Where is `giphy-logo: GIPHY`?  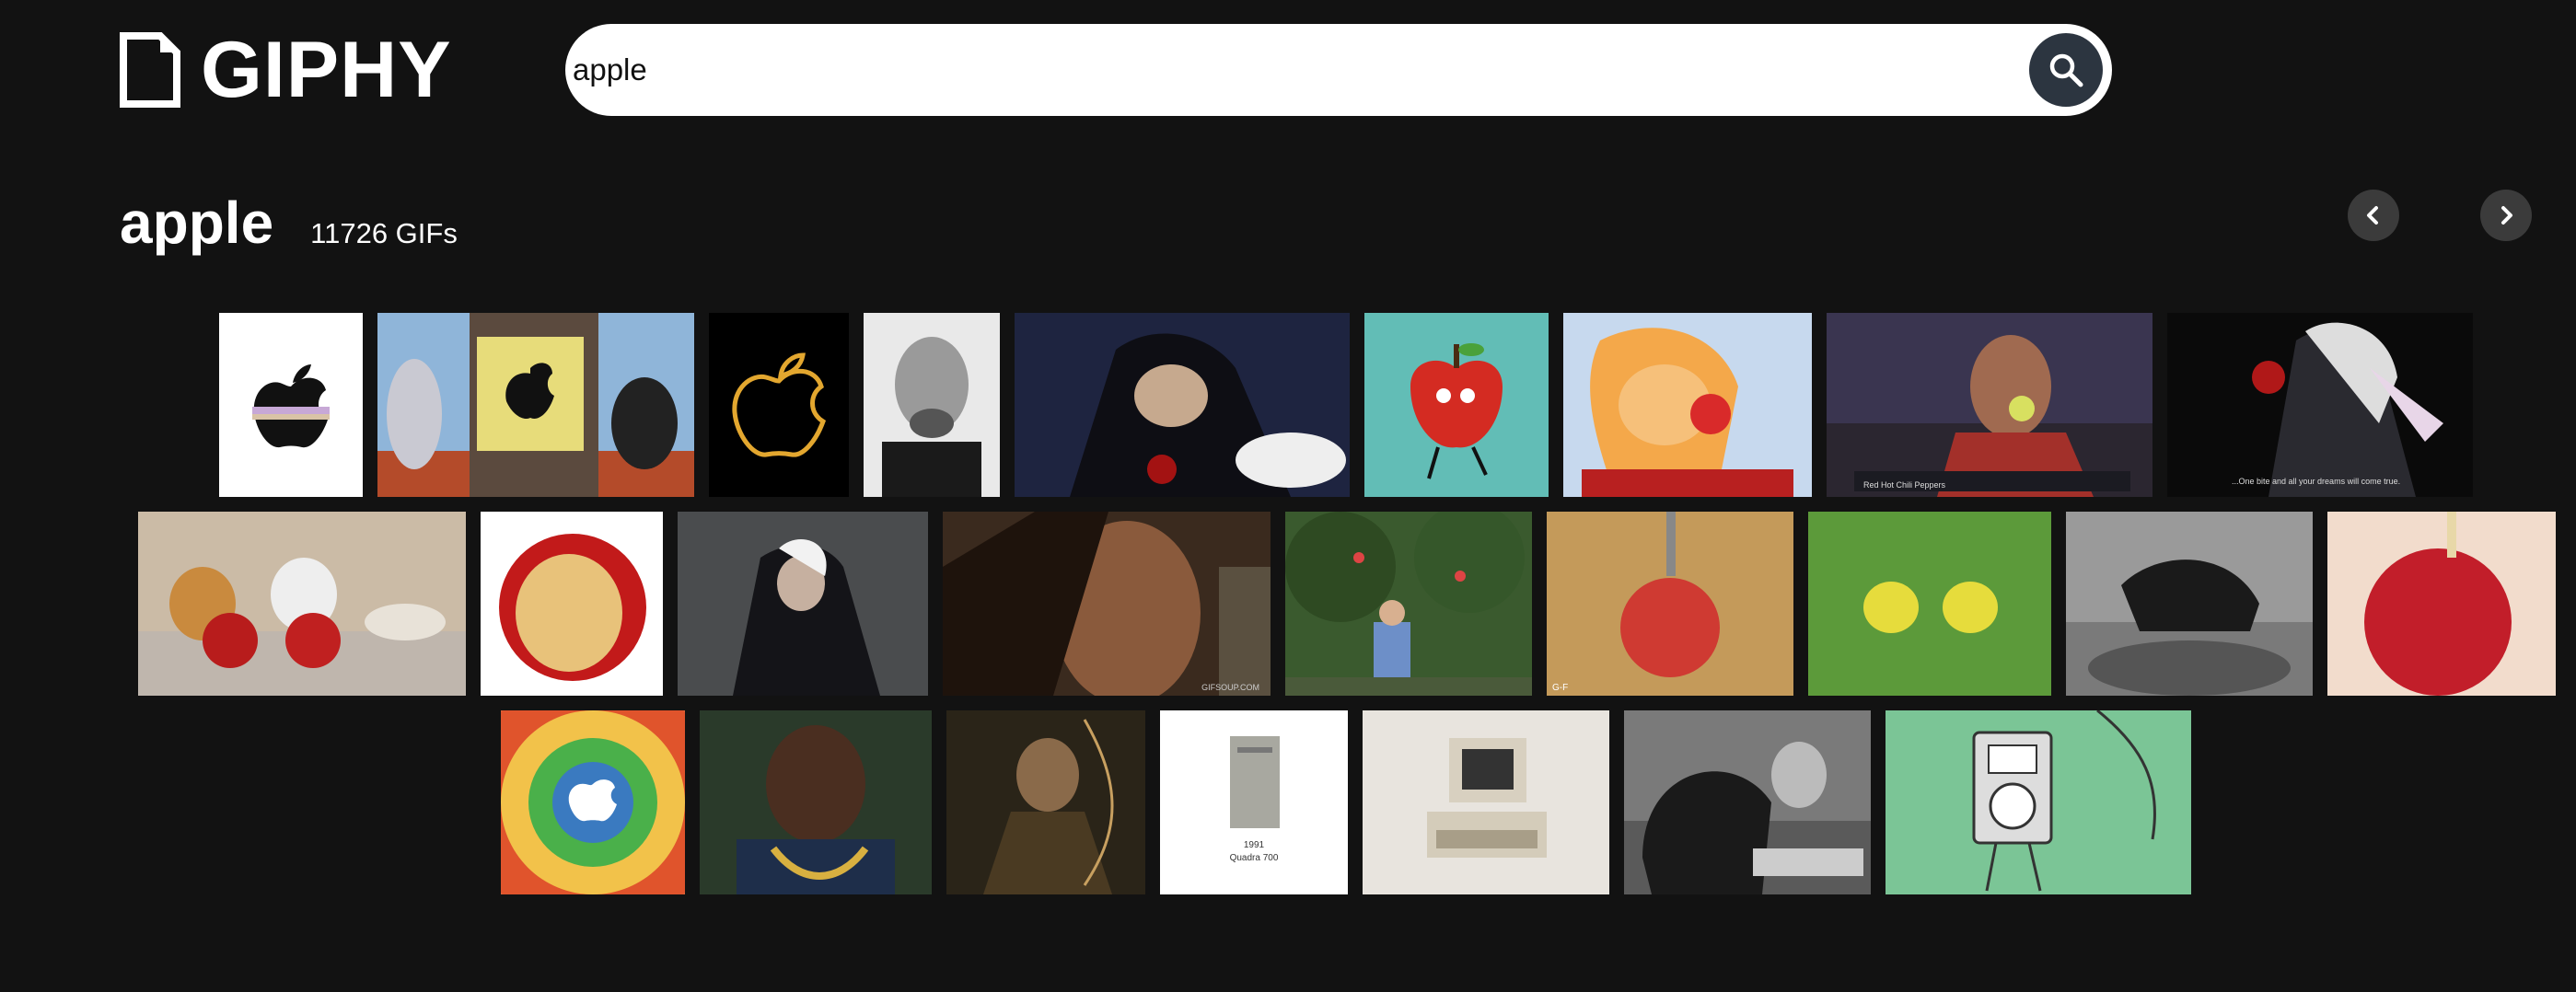 giphy-logo: GIPHY is located at coordinates (286, 70).